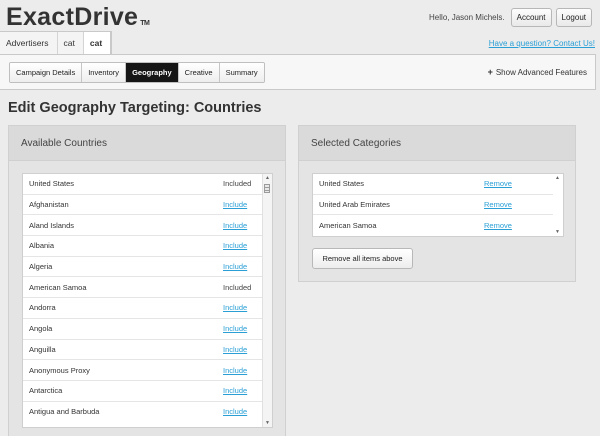  I want to click on breadcrumb-item-advertiser: cat, so click(71, 43).